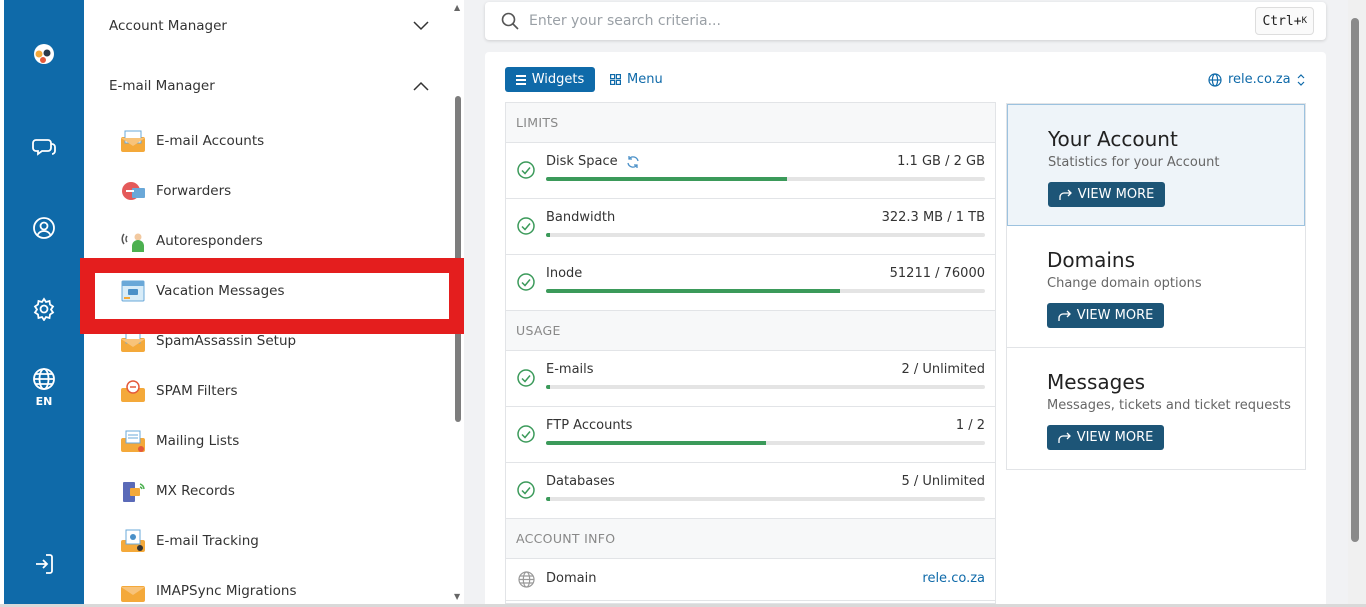 The width and height of the screenshot is (1366, 607). I want to click on logout-icon, so click(44, 564).